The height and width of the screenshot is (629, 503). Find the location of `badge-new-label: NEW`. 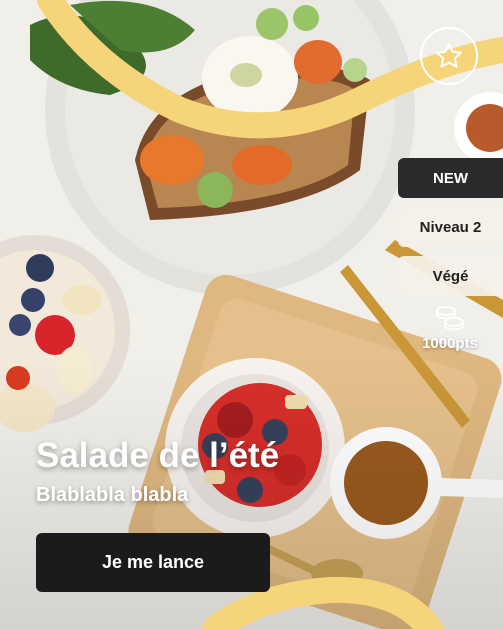

badge-new-label: NEW is located at coordinates (450, 178).